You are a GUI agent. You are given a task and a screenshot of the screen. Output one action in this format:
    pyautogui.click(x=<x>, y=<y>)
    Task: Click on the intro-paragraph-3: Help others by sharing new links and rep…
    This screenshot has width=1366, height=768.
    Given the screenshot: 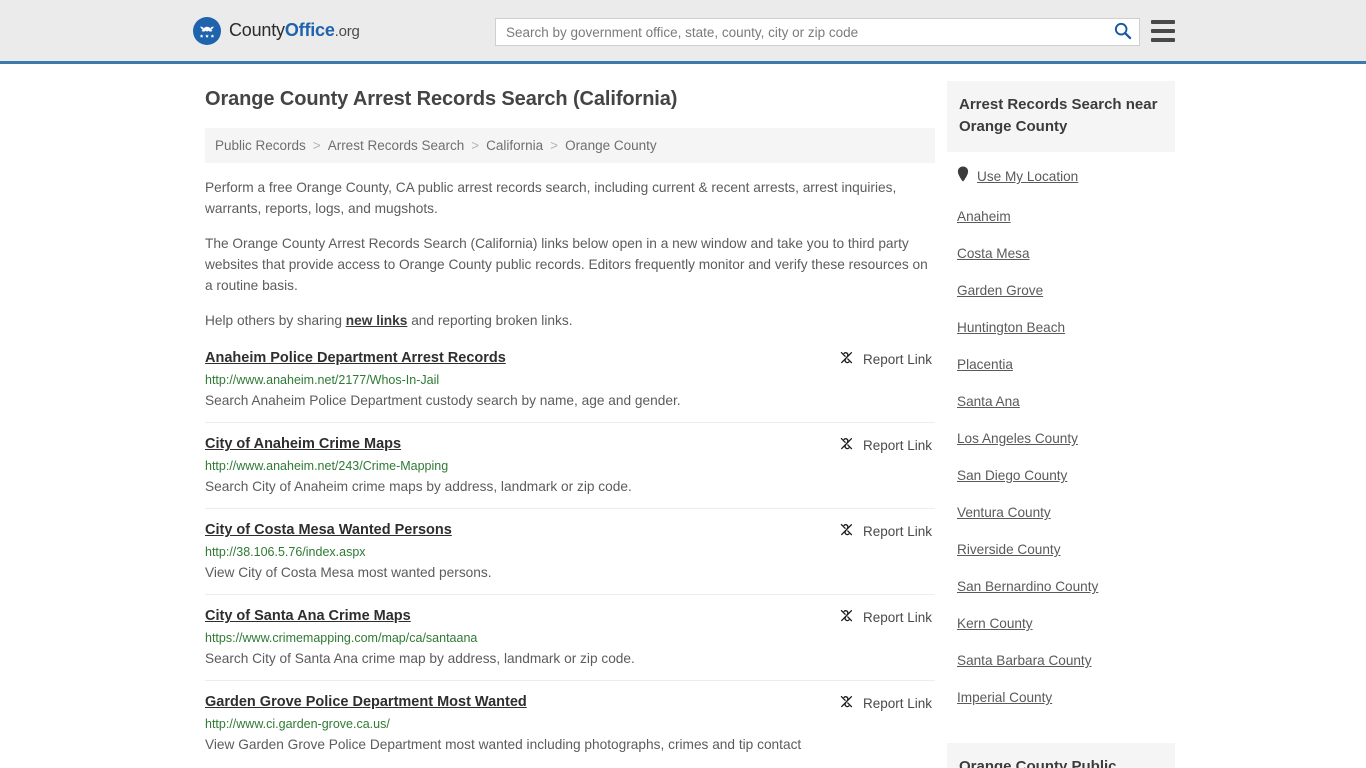 What is the action you would take?
    pyautogui.click(x=570, y=320)
    